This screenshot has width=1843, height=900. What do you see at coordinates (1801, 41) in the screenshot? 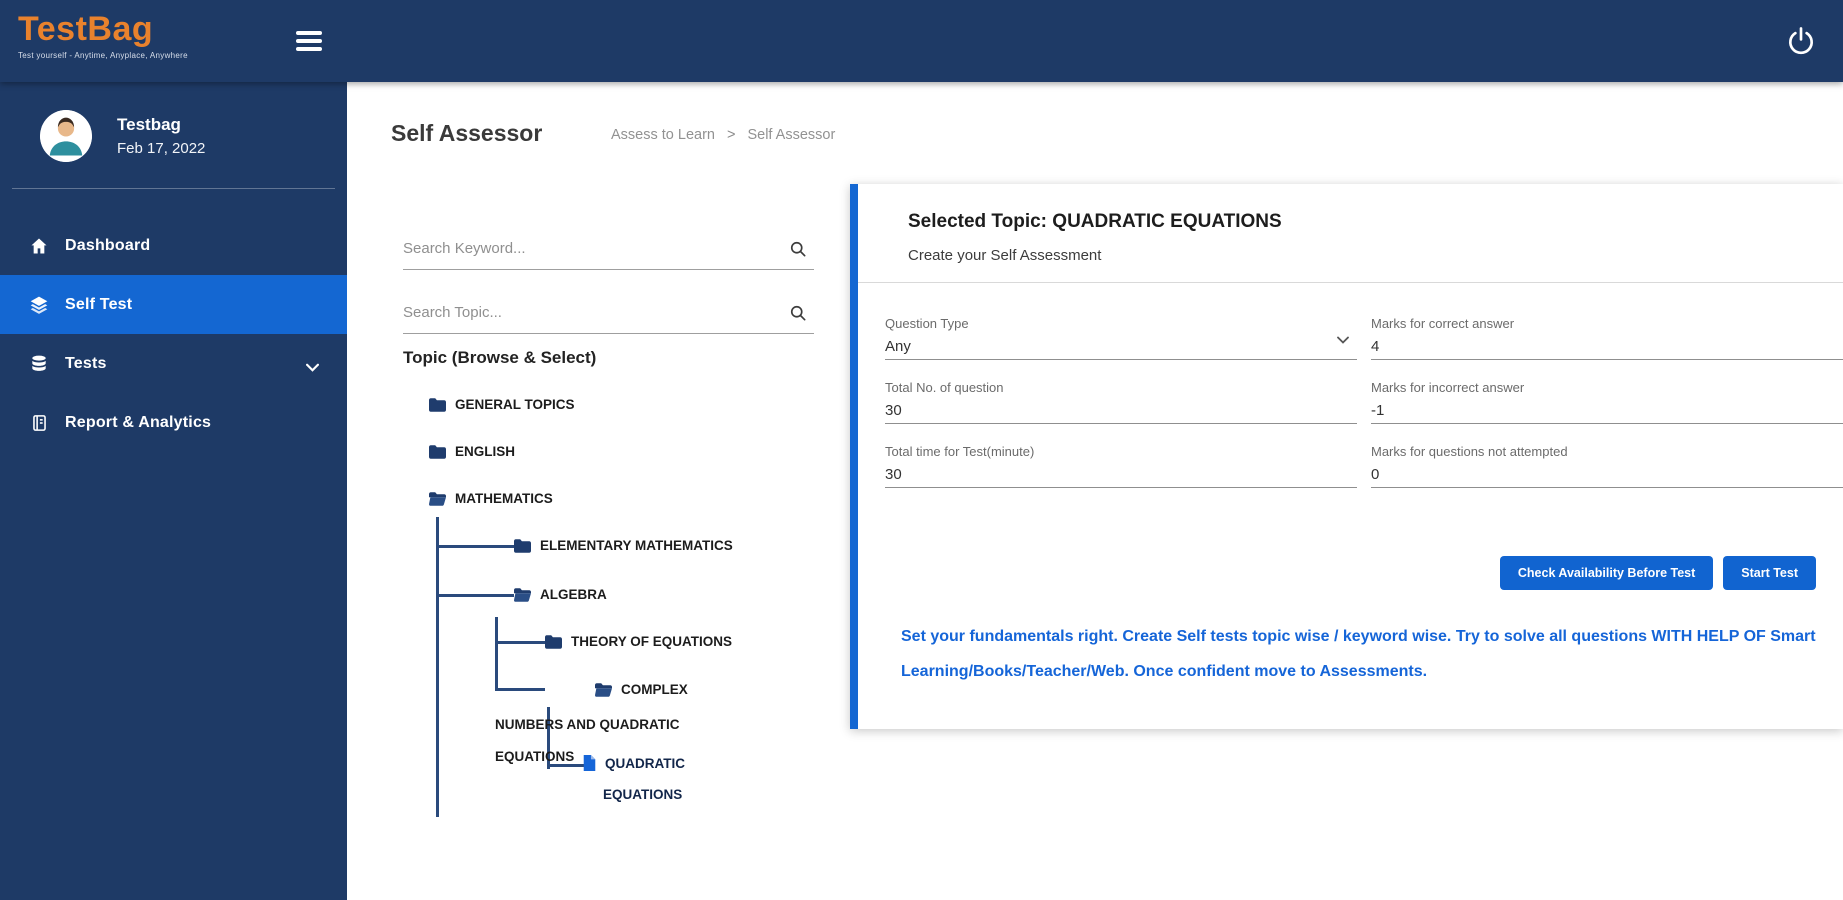
I see `power-logout-icon` at bounding box center [1801, 41].